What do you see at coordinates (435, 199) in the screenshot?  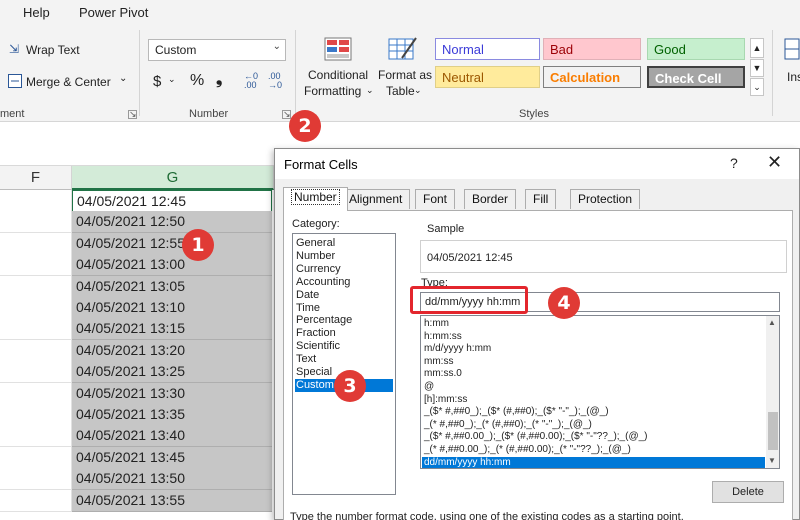 I see `tab-font: Font` at bounding box center [435, 199].